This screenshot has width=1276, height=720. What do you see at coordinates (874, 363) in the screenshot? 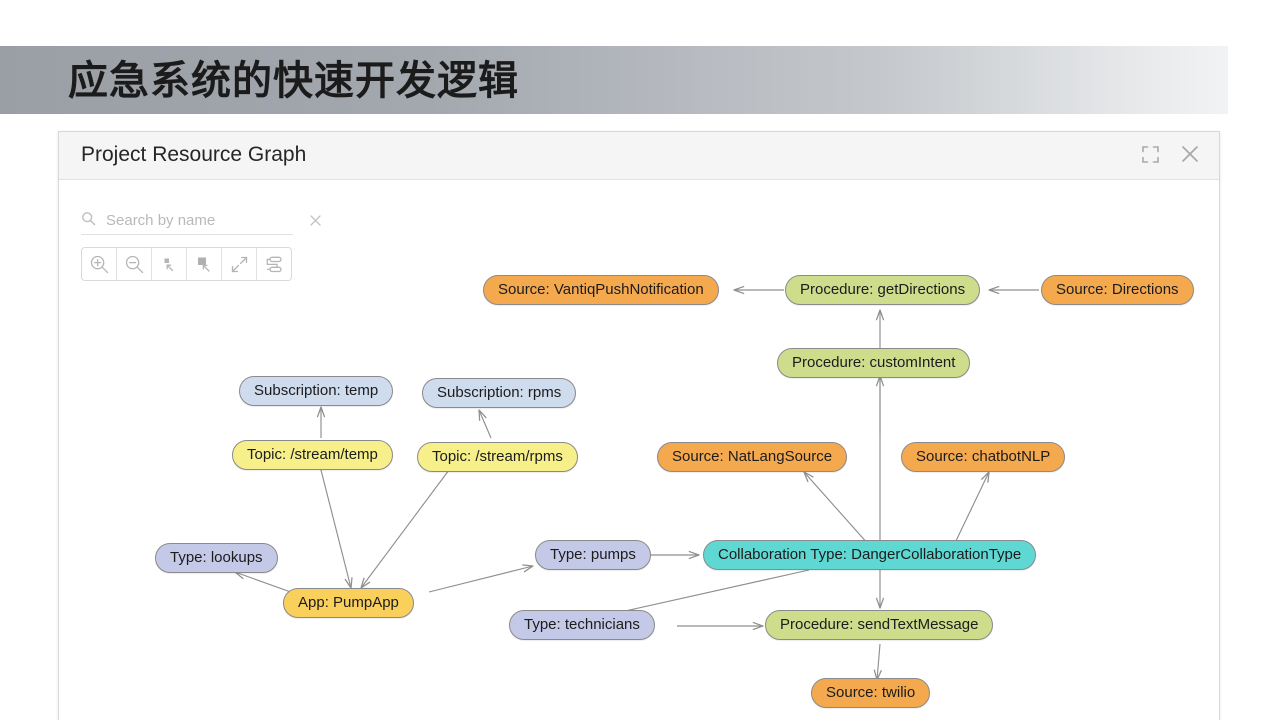
I see `node-procedure-customintent: Procedure: customIntent` at bounding box center [874, 363].